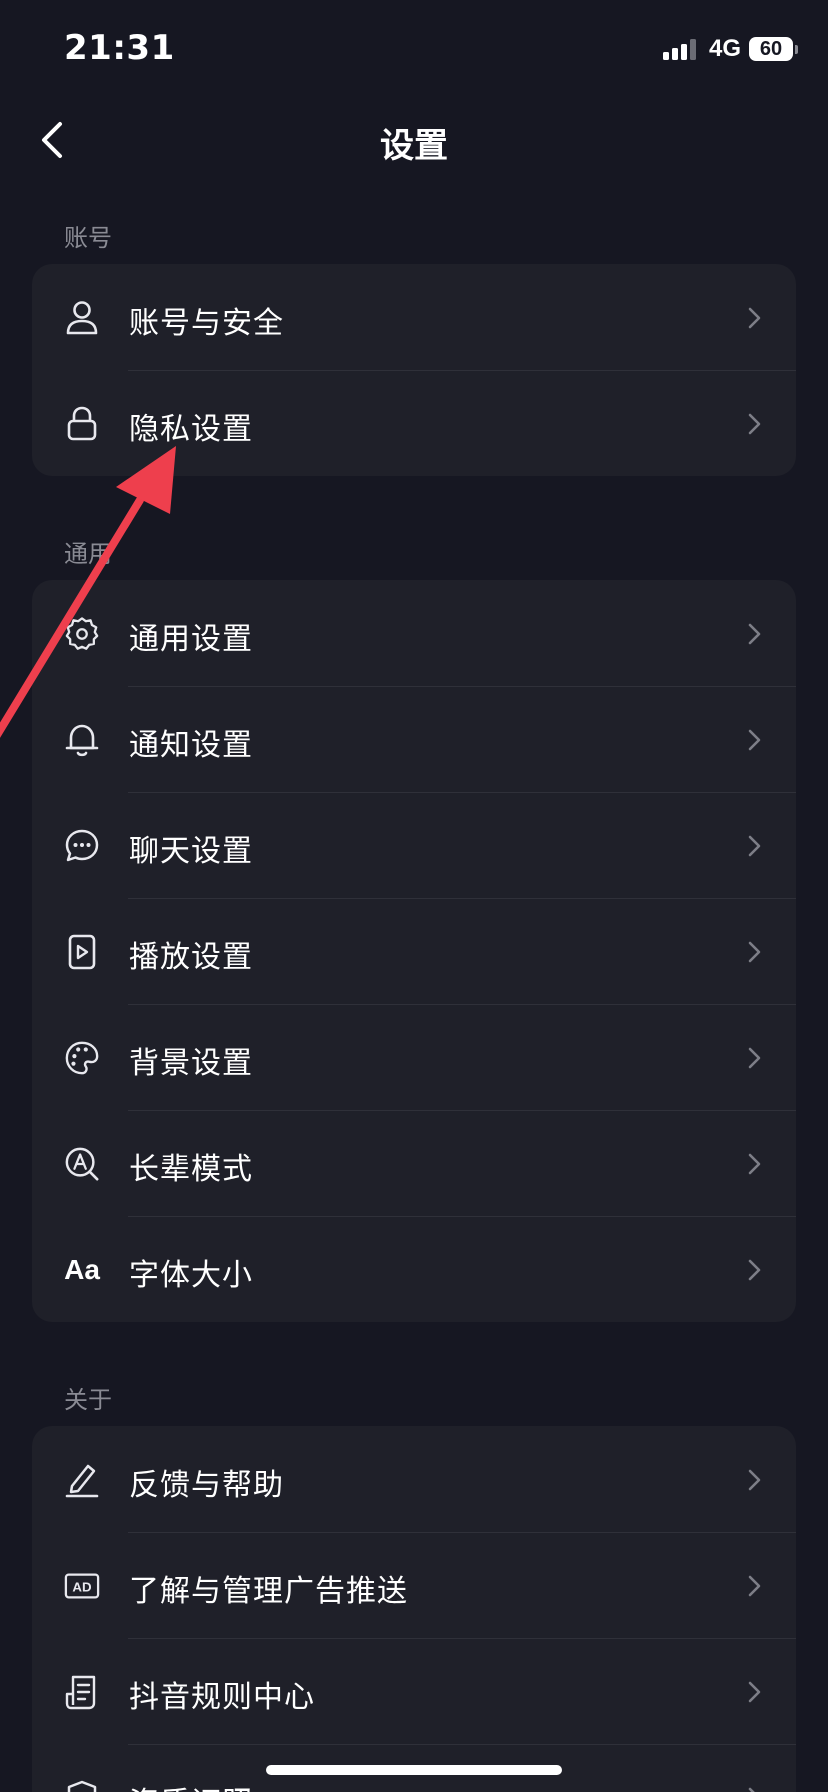 The image size is (828, 1792). Describe the element at coordinates (191, 1063) in the screenshot. I see `row-label: 背景设置` at that location.